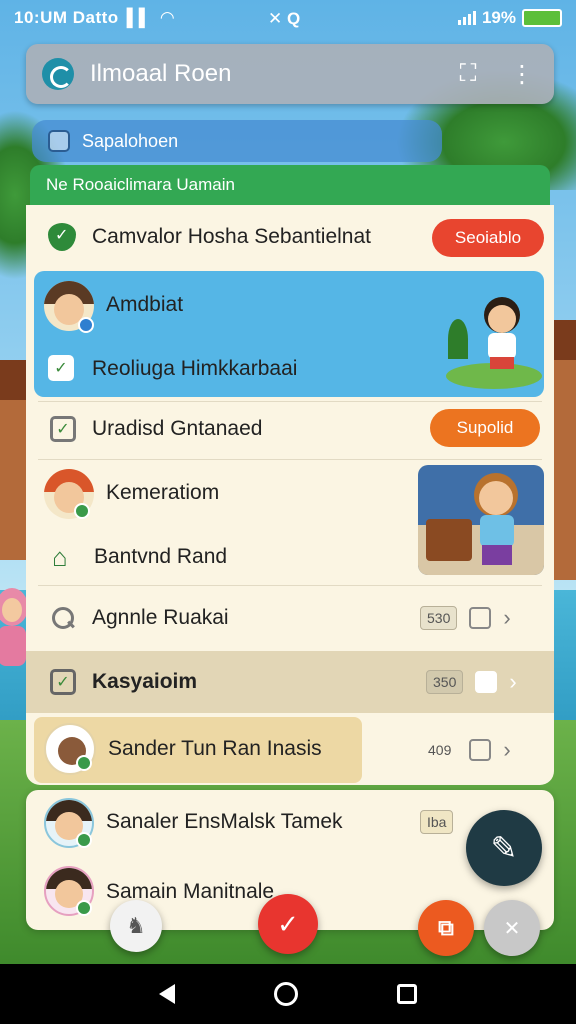  Describe the element at coordinates (231, 236) in the screenshot. I see `list-item-label: Camvalor Hosha Sebantielnat` at that location.